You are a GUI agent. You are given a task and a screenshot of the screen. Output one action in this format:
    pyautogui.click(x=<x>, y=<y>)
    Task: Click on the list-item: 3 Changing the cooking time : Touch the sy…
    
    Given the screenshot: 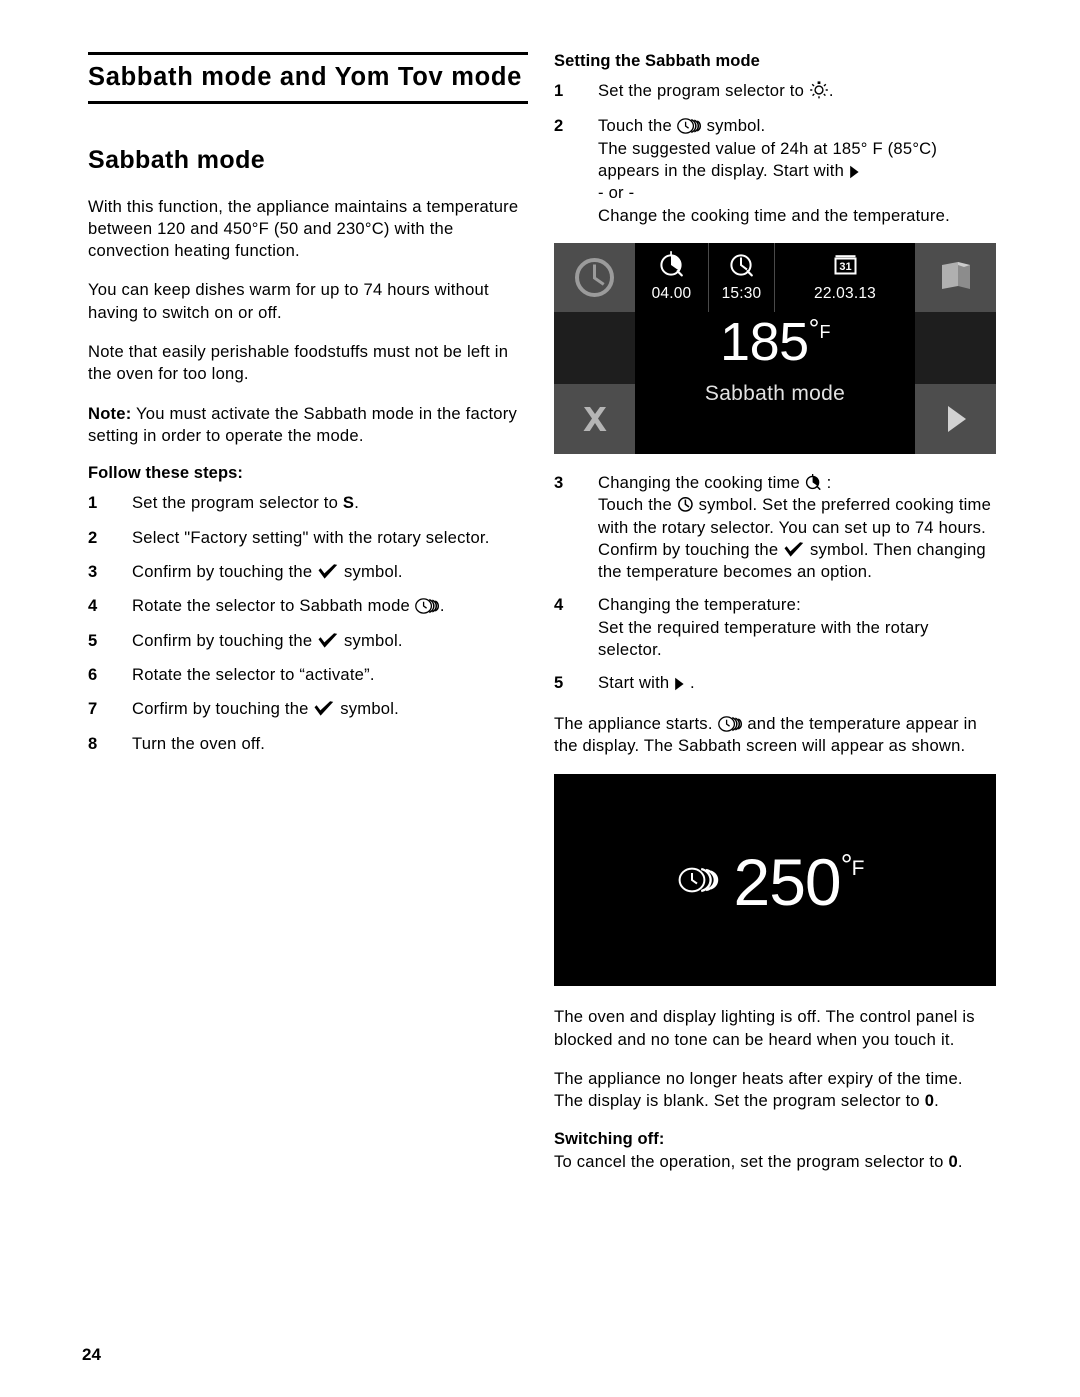 What is the action you would take?
    pyautogui.click(x=775, y=528)
    